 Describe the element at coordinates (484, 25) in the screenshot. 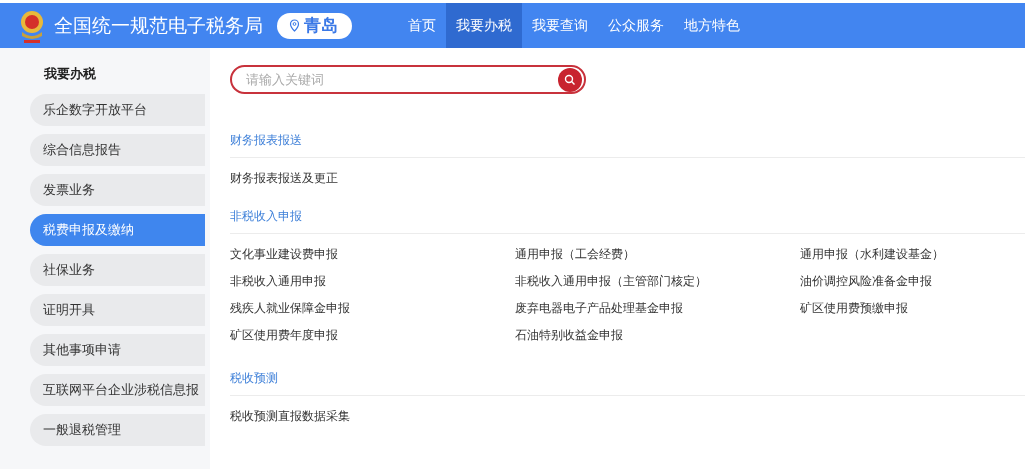

I see `nav-tab: 我要办税` at that location.